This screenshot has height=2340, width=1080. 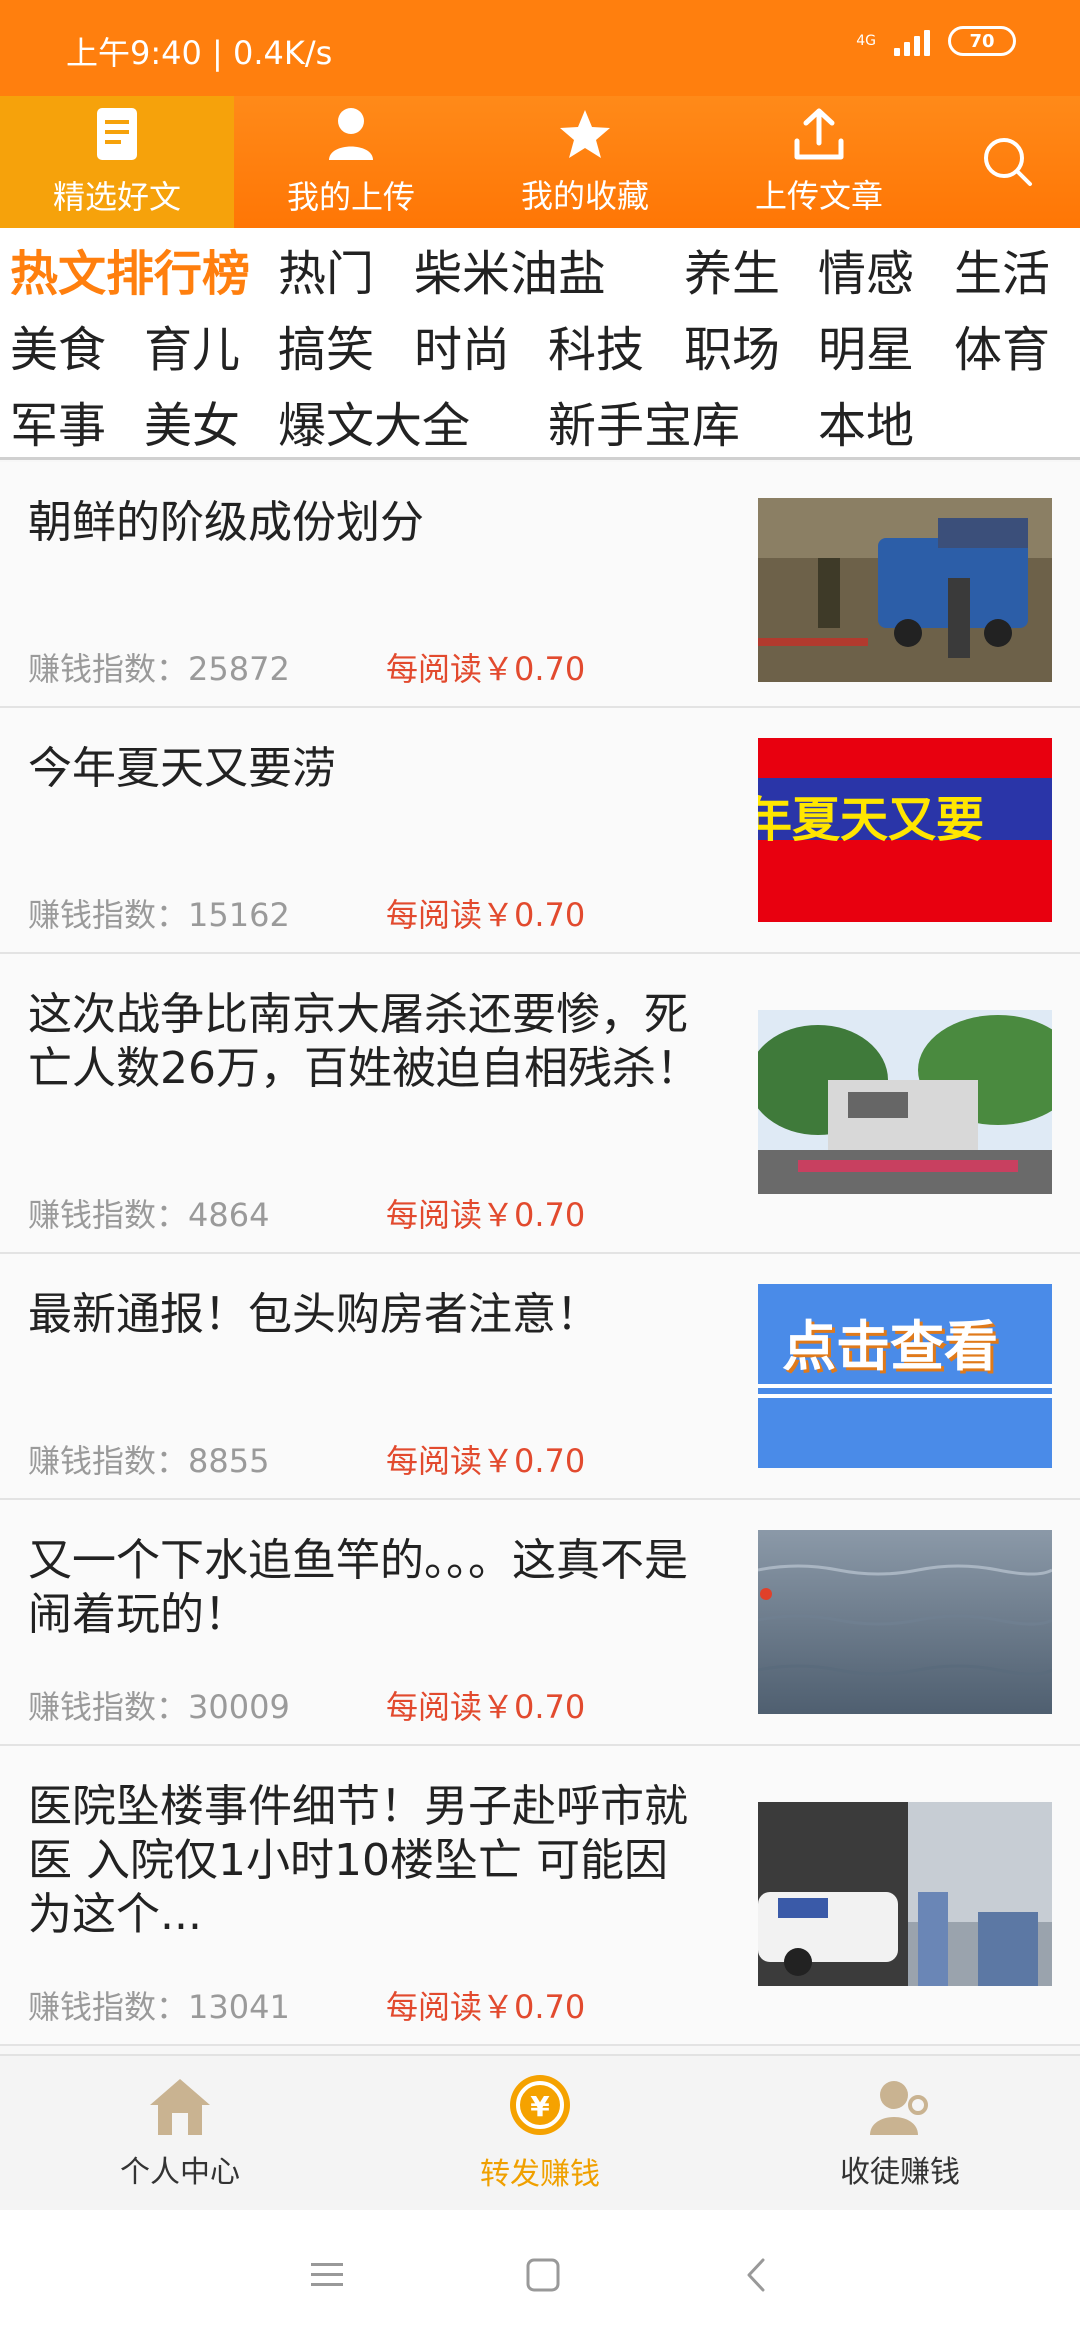 I want to click on category-item: 美食, so click(x=58, y=345).